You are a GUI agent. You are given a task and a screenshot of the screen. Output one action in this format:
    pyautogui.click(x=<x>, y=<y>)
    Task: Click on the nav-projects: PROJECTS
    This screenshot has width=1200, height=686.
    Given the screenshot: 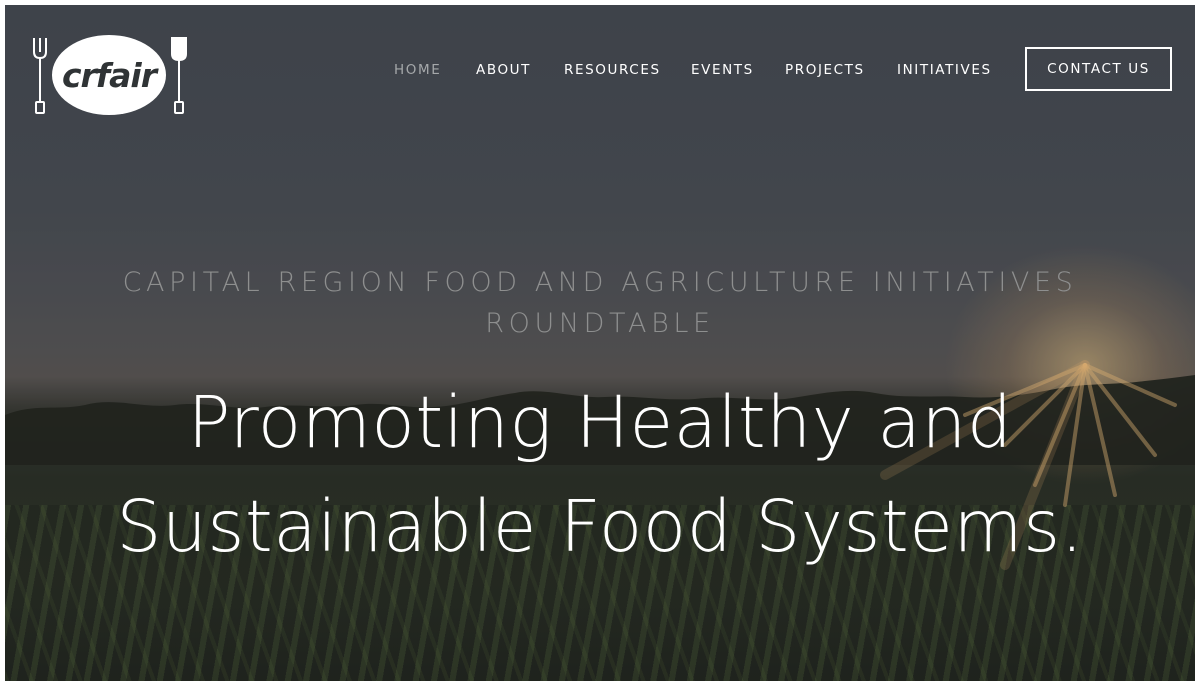 What is the action you would take?
    pyautogui.click(x=825, y=70)
    